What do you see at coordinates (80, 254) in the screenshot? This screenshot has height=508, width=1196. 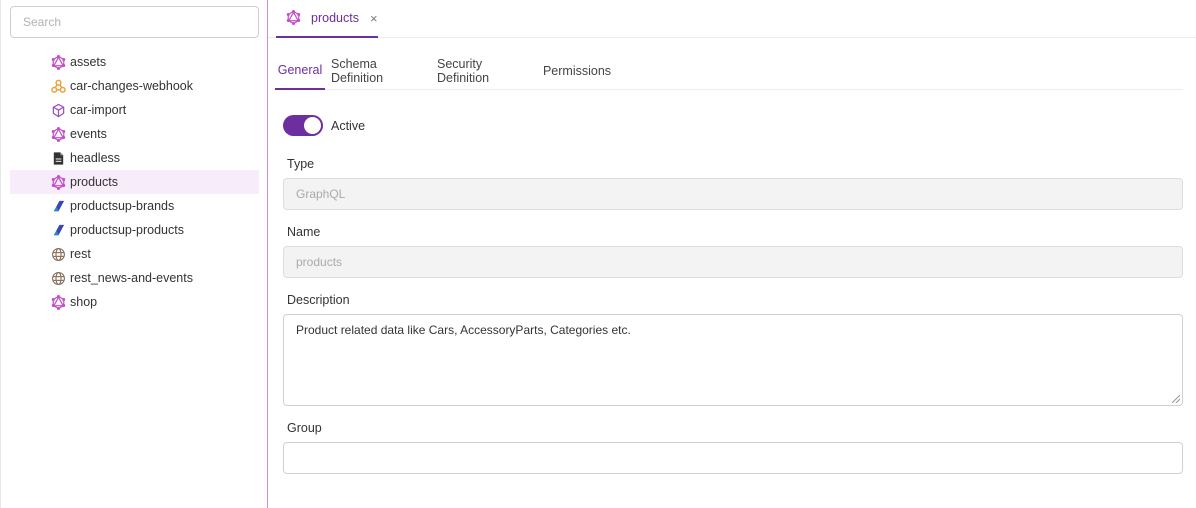 I see `tree-item-label: rest` at bounding box center [80, 254].